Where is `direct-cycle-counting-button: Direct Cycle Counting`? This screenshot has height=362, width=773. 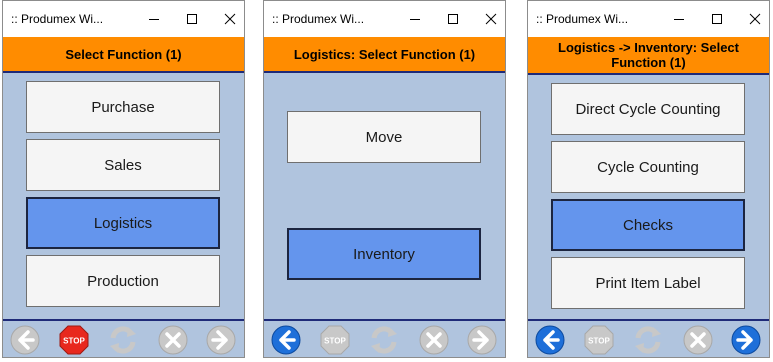
direct-cycle-counting-button: Direct Cycle Counting is located at coordinates (648, 109).